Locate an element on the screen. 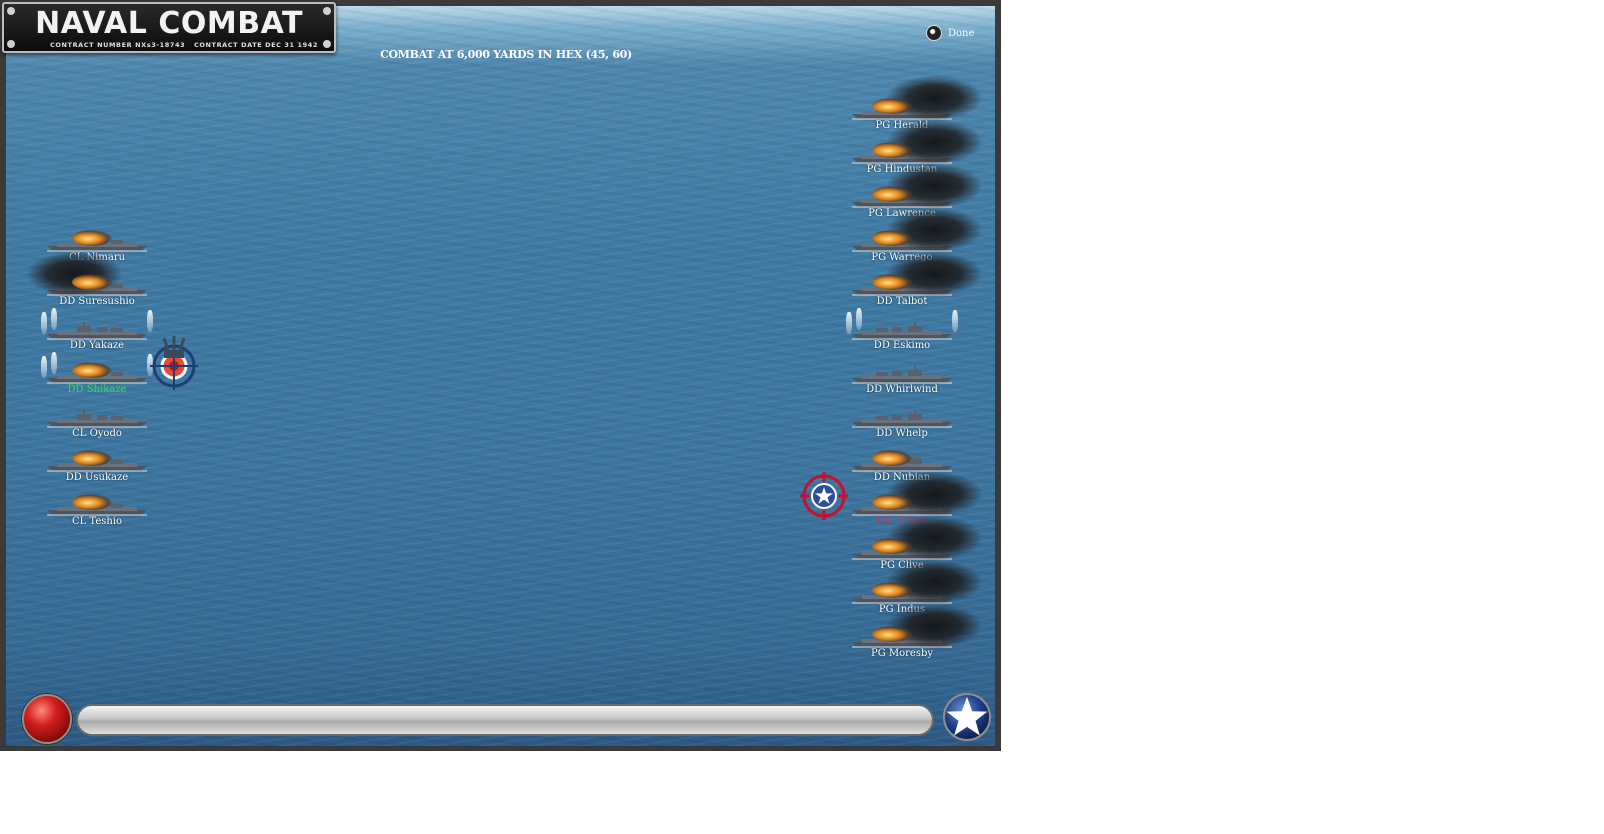 The width and height of the screenshot is (1604, 834). bottom-control-bar is located at coordinates (503, 718).